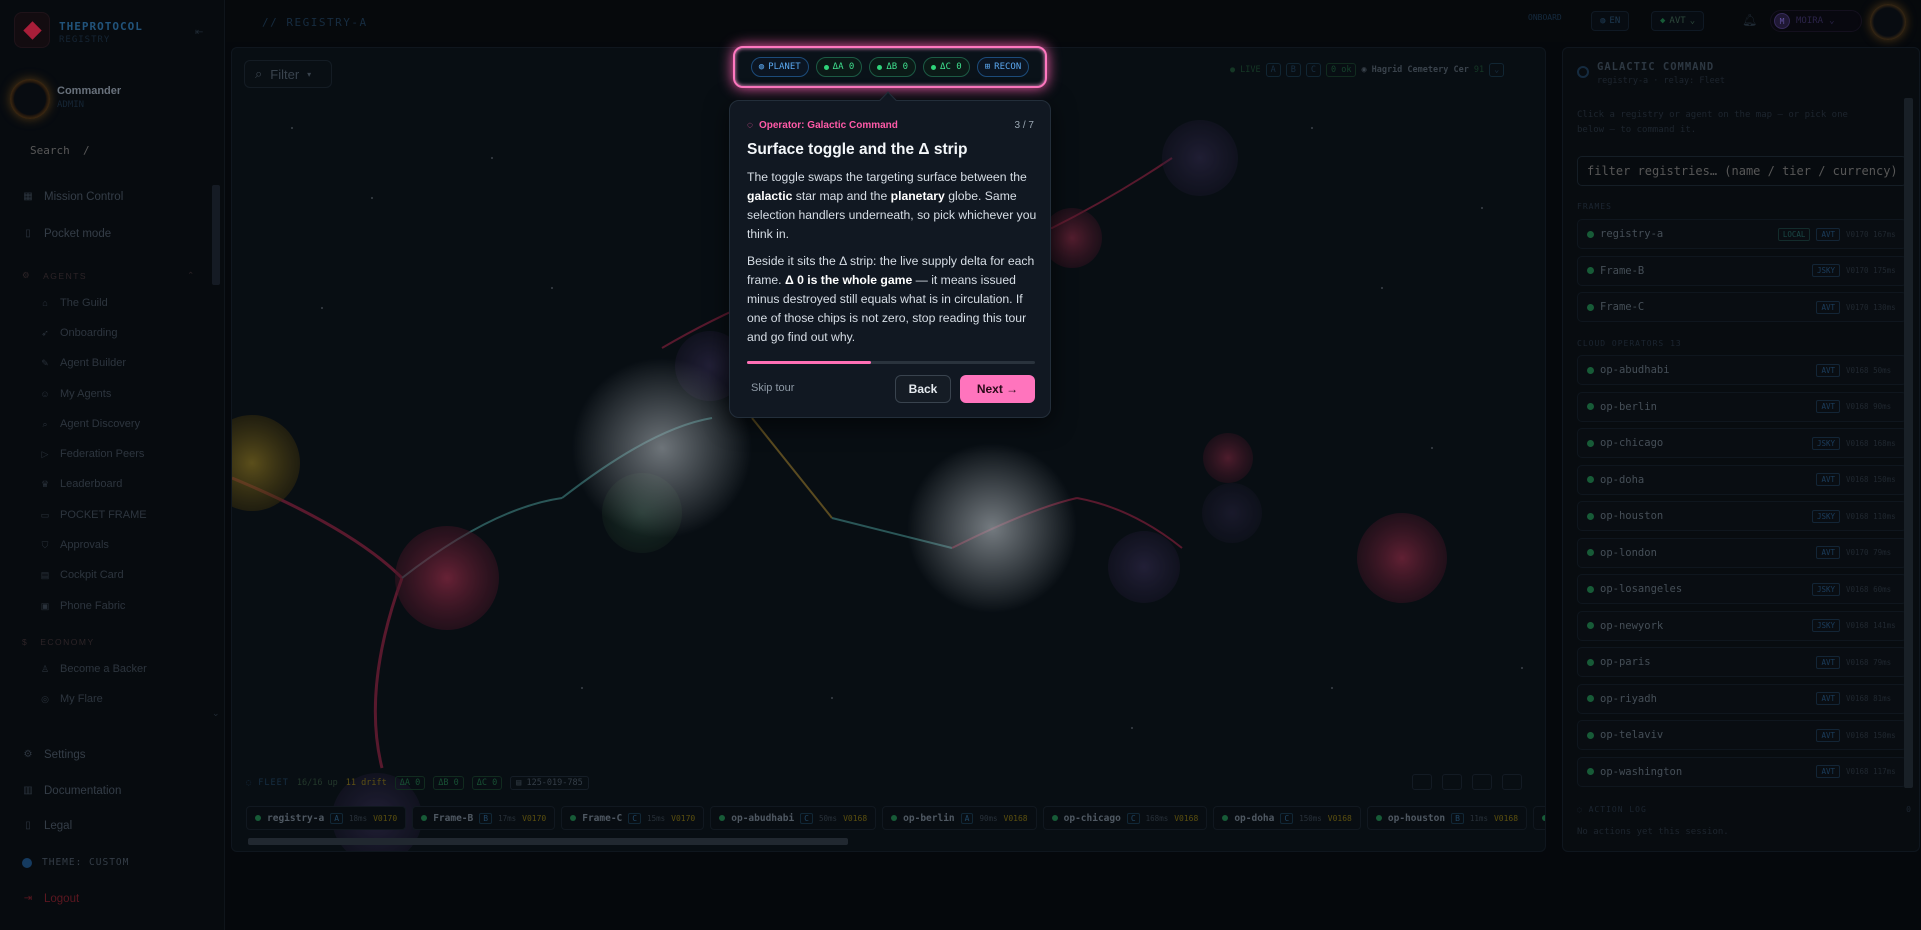 This screenshot has width=1921, height=930. What do you see at coordinates (839, 67) in the screenshot?
I see `delta-a-chip: ΔA 0` at bounding box center [839, 67].